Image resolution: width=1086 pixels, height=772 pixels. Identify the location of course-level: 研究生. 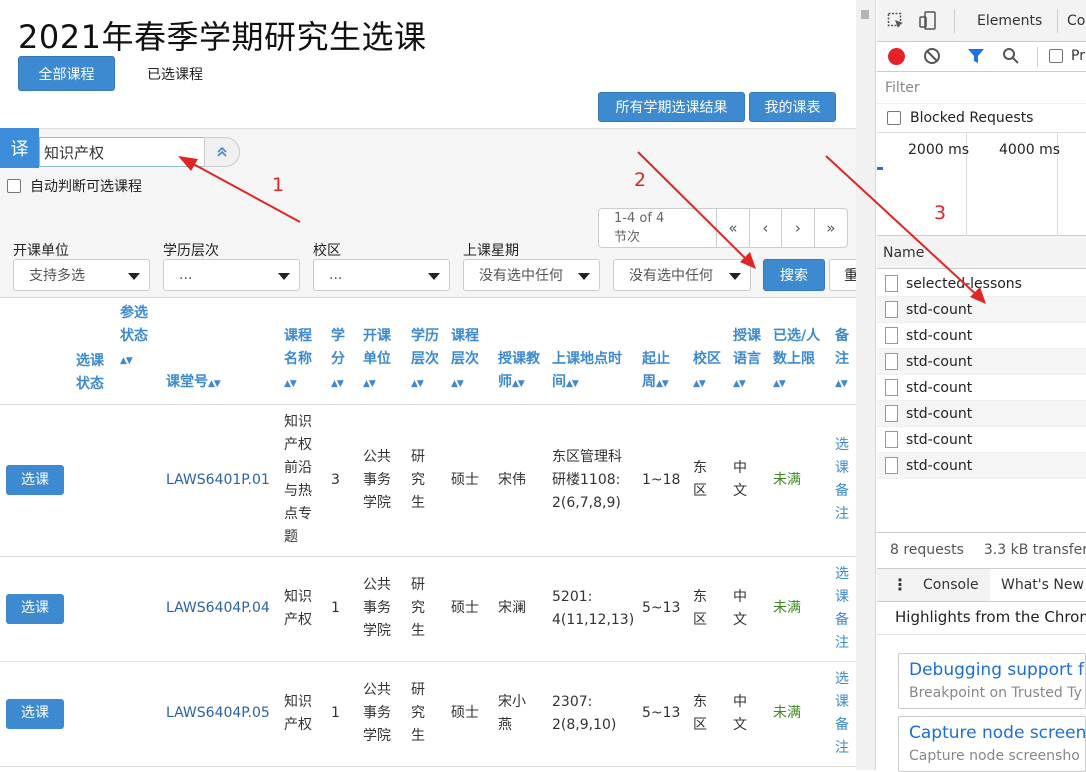
(418, 479).